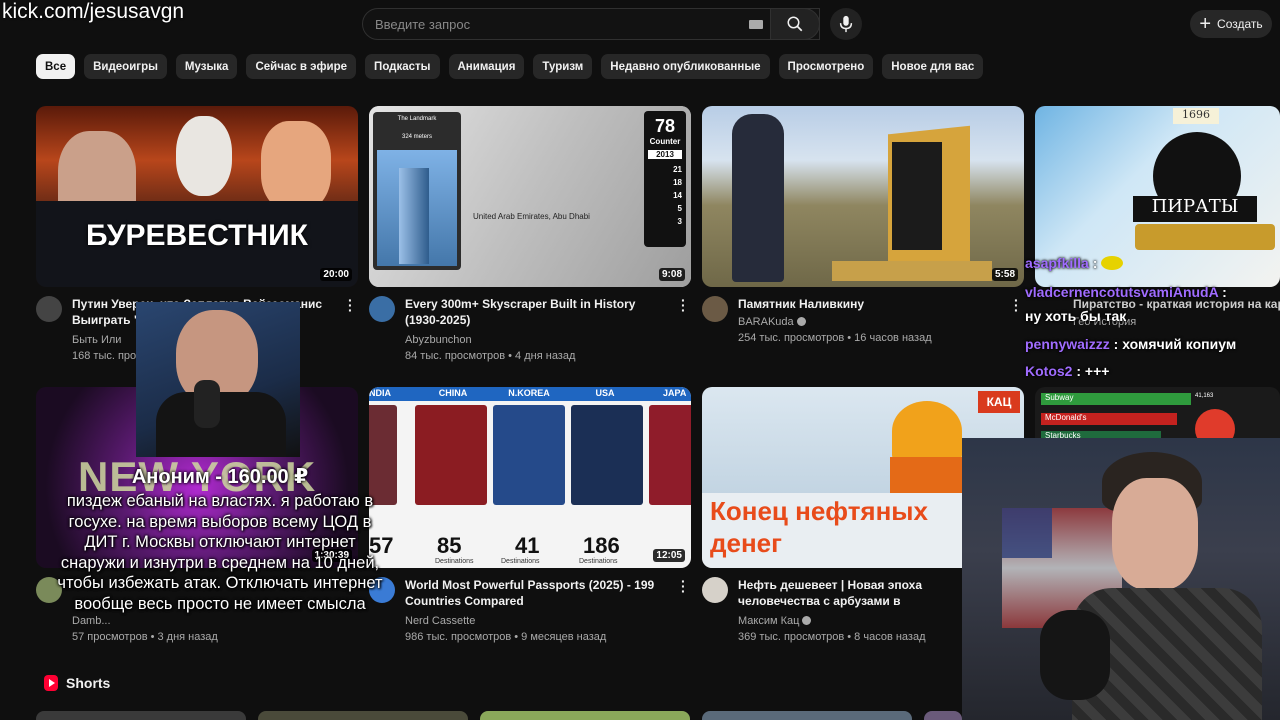  Describe the element at coordinates (51, 683) in the screenshot. I see `shorts-icon` at that location.